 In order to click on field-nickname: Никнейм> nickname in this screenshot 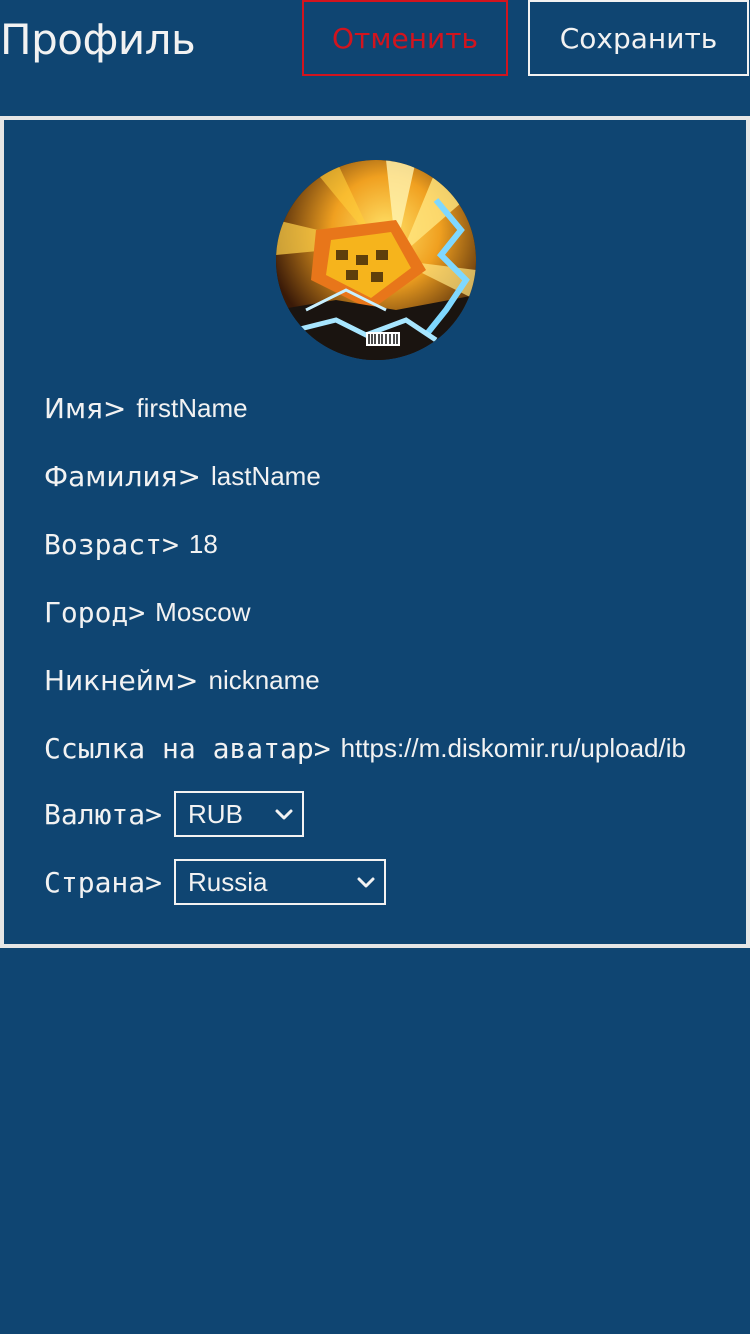, I will do `click(182, 680)`.